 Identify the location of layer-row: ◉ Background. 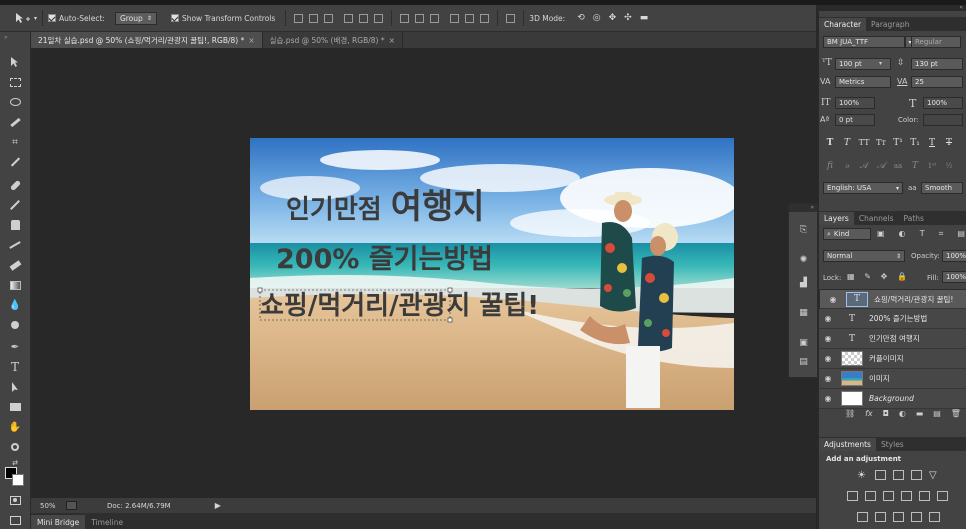
(892, 399).